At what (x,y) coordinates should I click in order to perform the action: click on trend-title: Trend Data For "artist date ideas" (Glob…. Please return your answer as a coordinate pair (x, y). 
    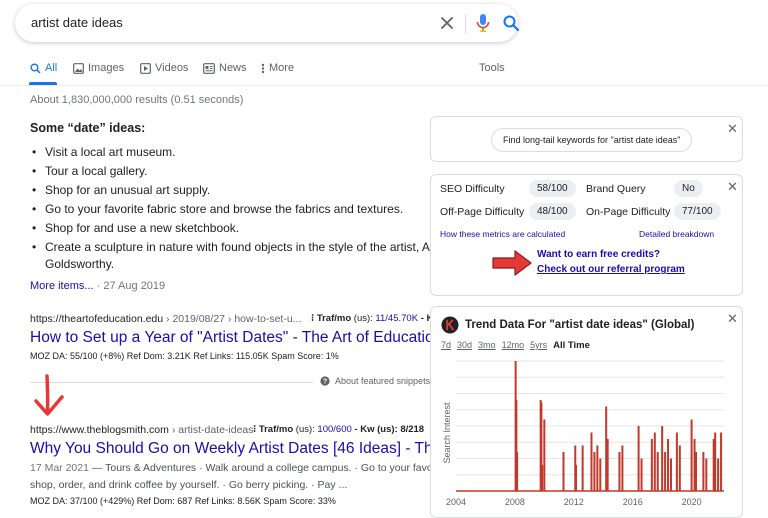
    Looking at the image, I should click on (580, 325).